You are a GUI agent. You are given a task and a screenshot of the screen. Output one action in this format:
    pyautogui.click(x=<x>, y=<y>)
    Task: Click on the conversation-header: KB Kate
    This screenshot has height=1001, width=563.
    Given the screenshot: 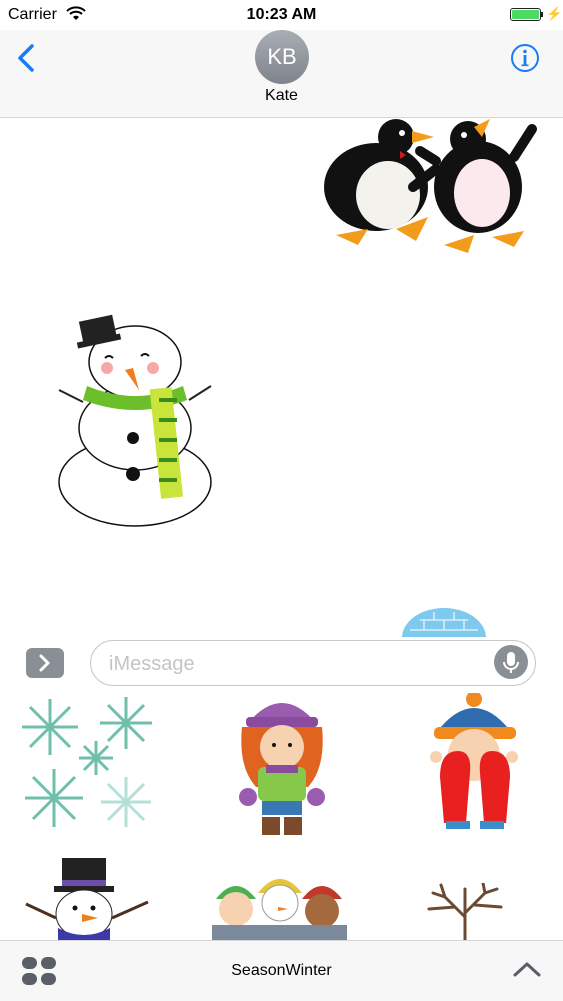 What is the action you would take?
    pyautogui.click(x=281, y=74)
    